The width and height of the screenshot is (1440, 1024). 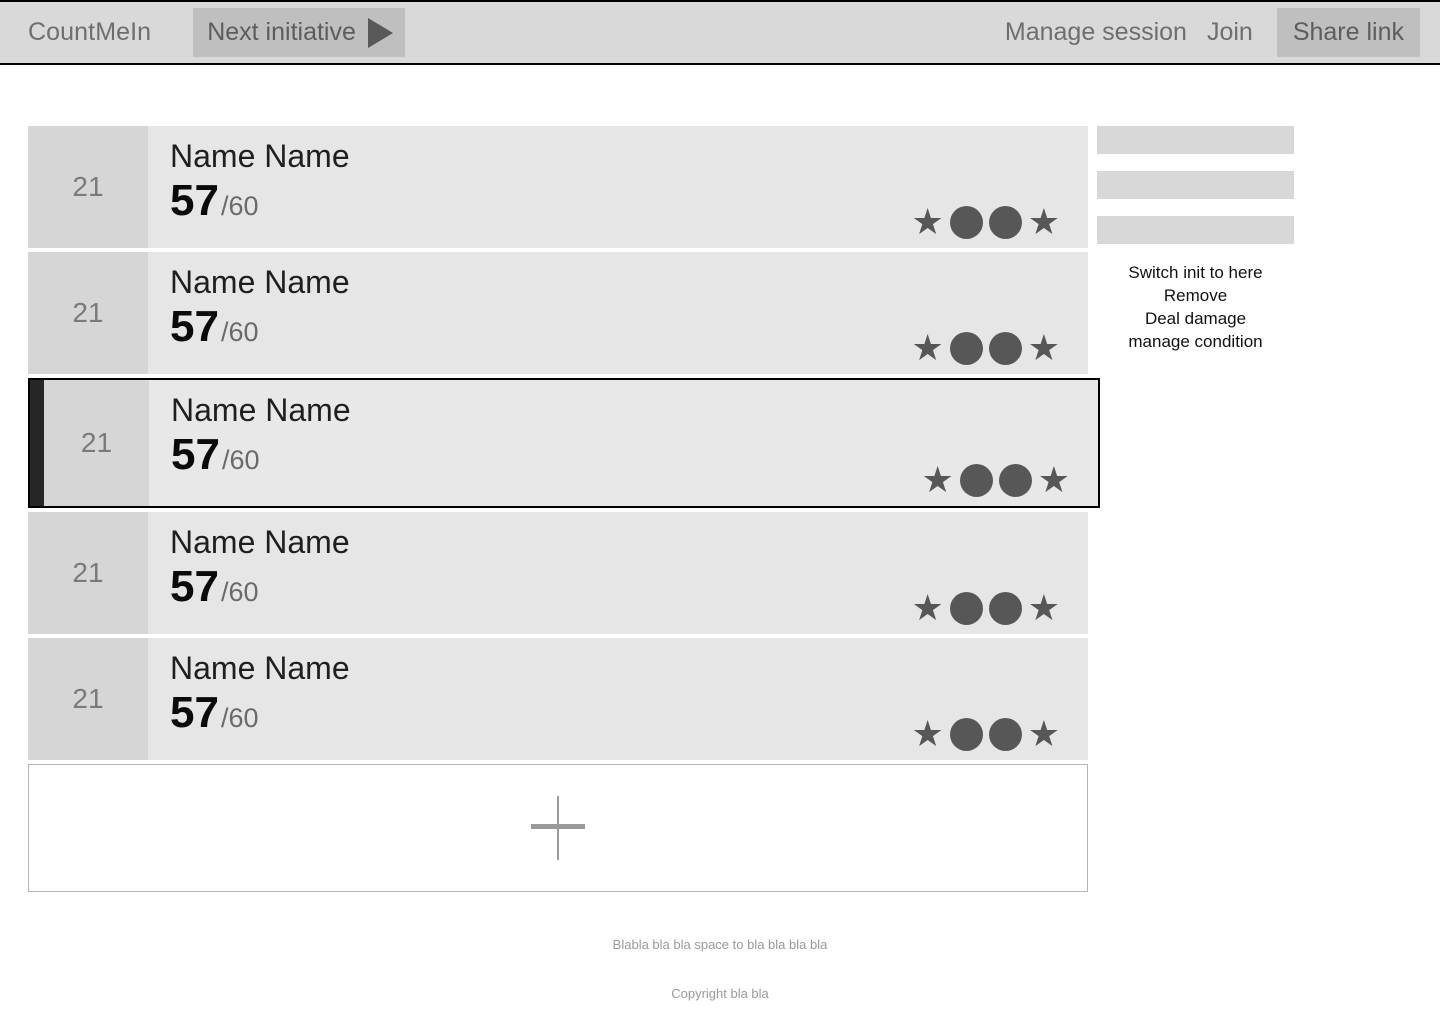 I want to click on plus-icon, so click(x=558, y=828).